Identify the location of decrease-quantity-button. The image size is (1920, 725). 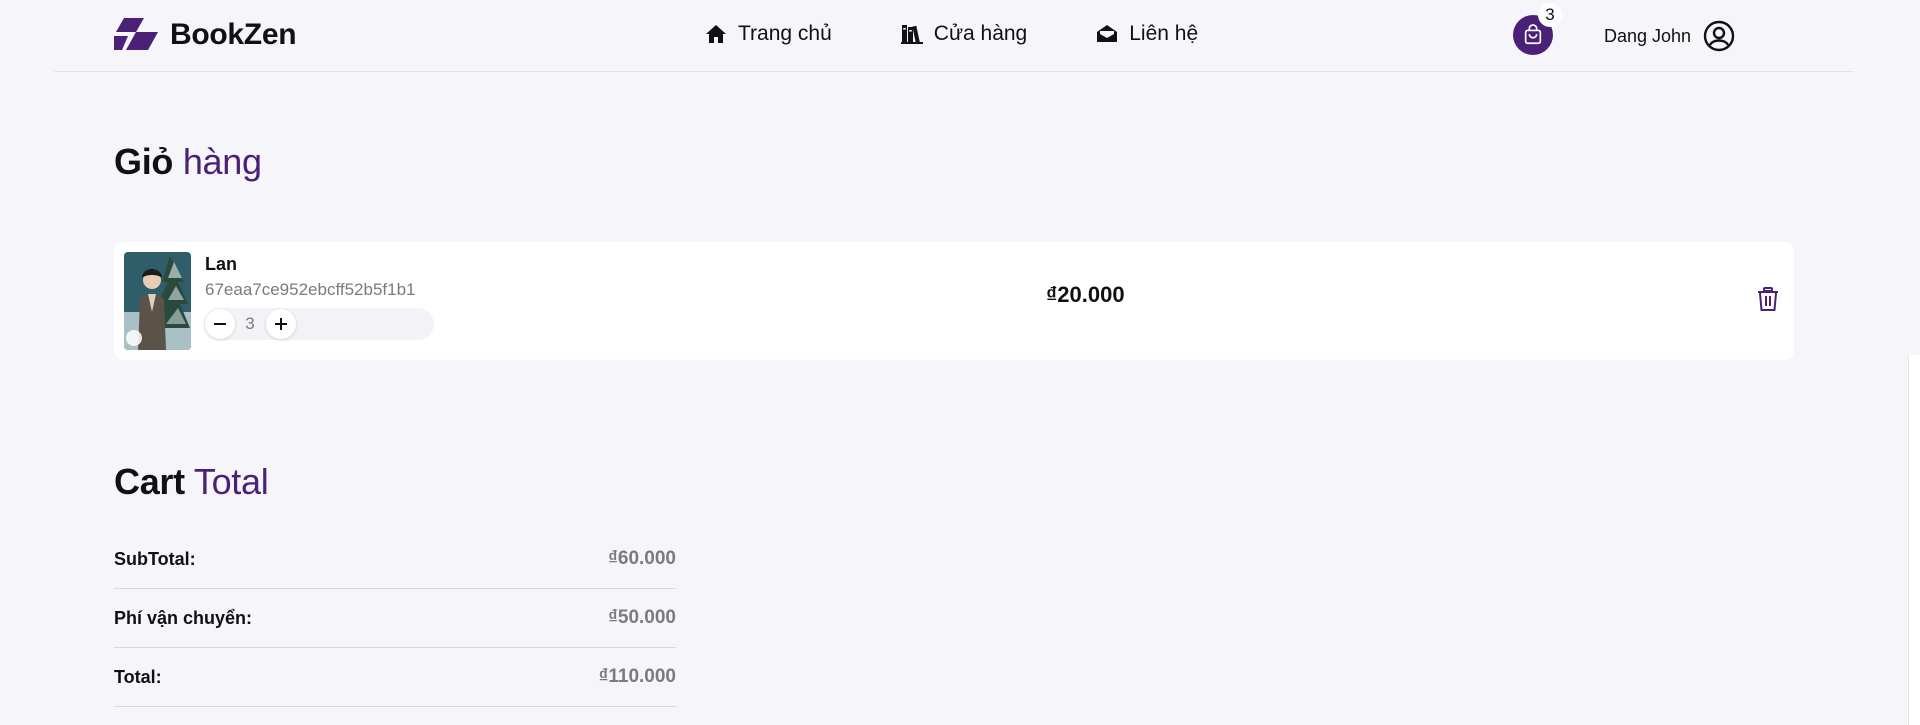
(220, 324).